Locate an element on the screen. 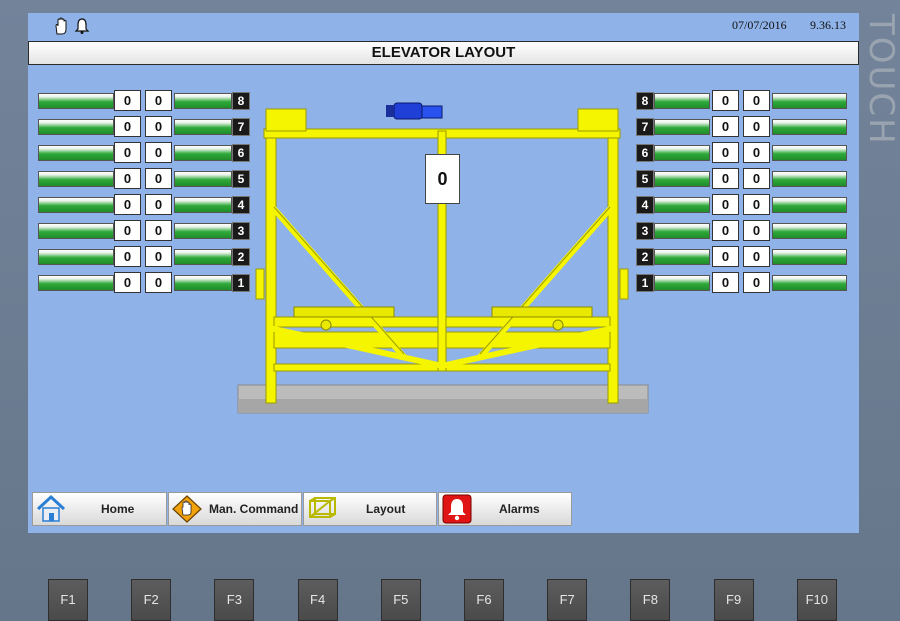  function-key-f9: F9 is located at coordinates (733, 600).